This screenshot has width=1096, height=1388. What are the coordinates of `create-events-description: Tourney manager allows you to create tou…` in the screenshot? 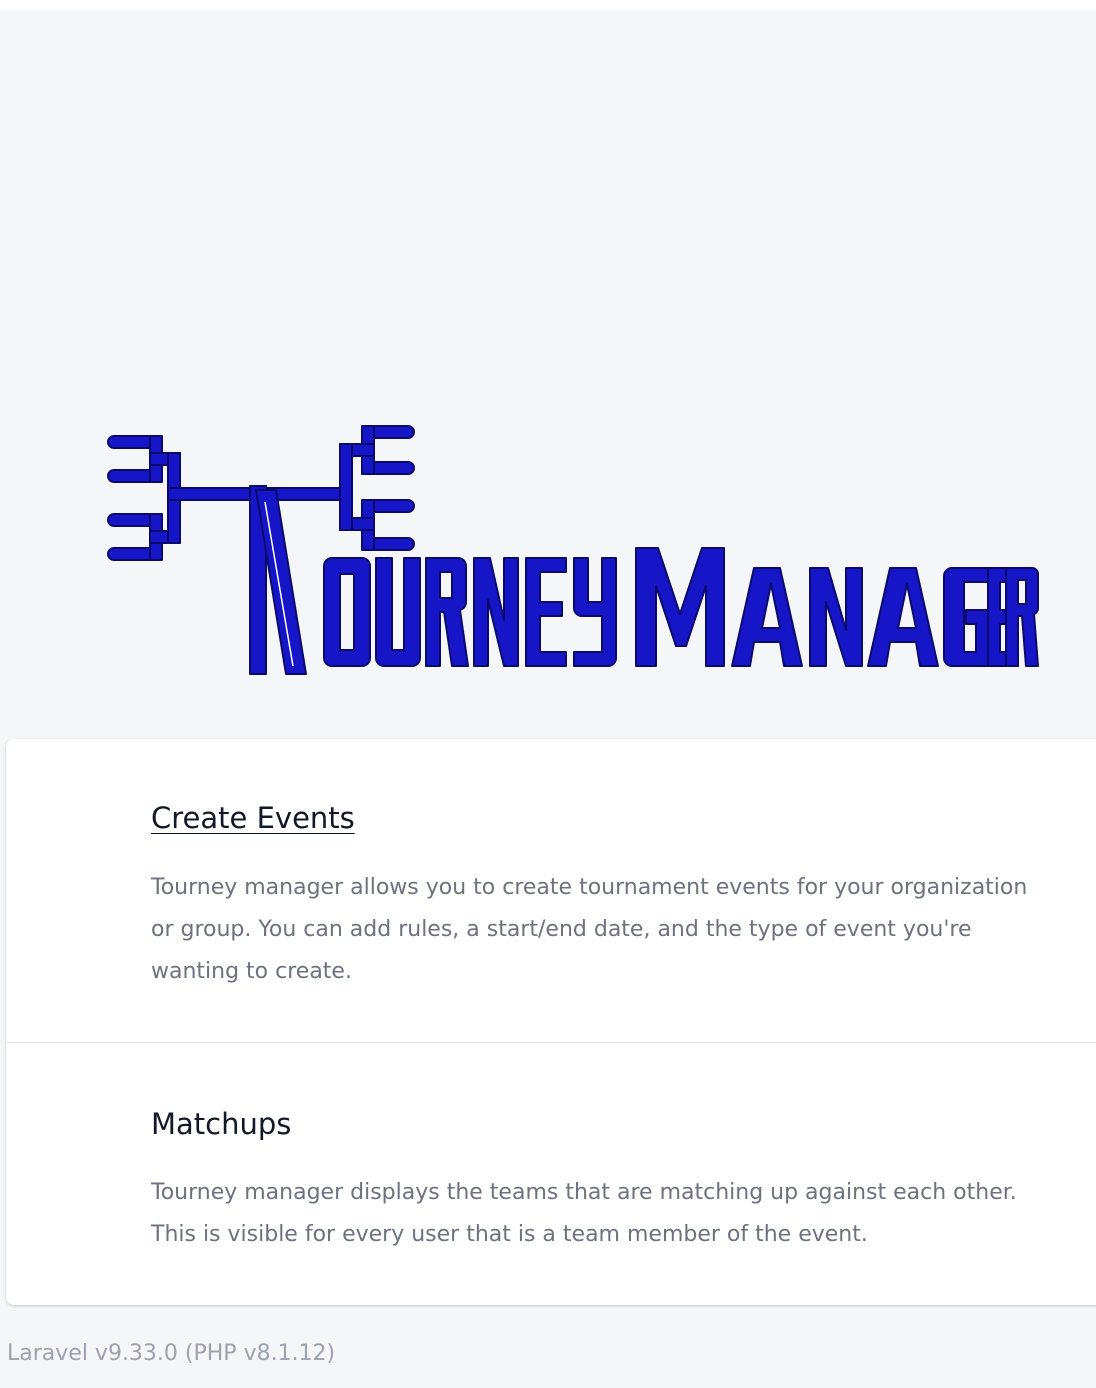 It's located at (589, 929).